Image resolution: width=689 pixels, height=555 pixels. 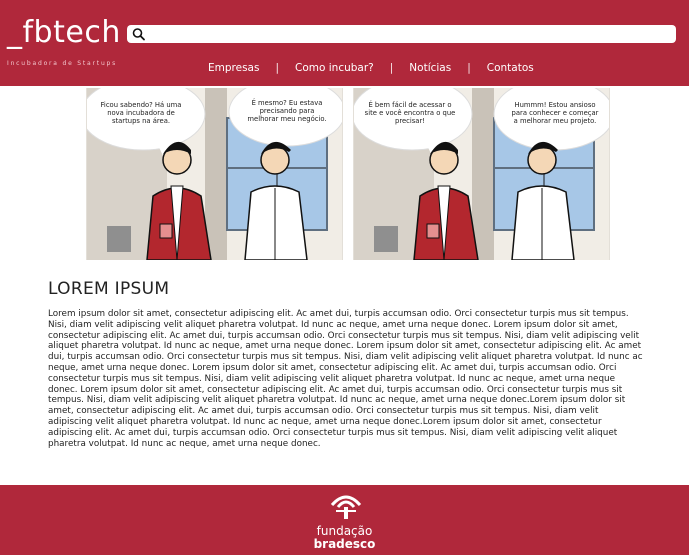 I want to click on search-icon, so click(x=139, y=34).